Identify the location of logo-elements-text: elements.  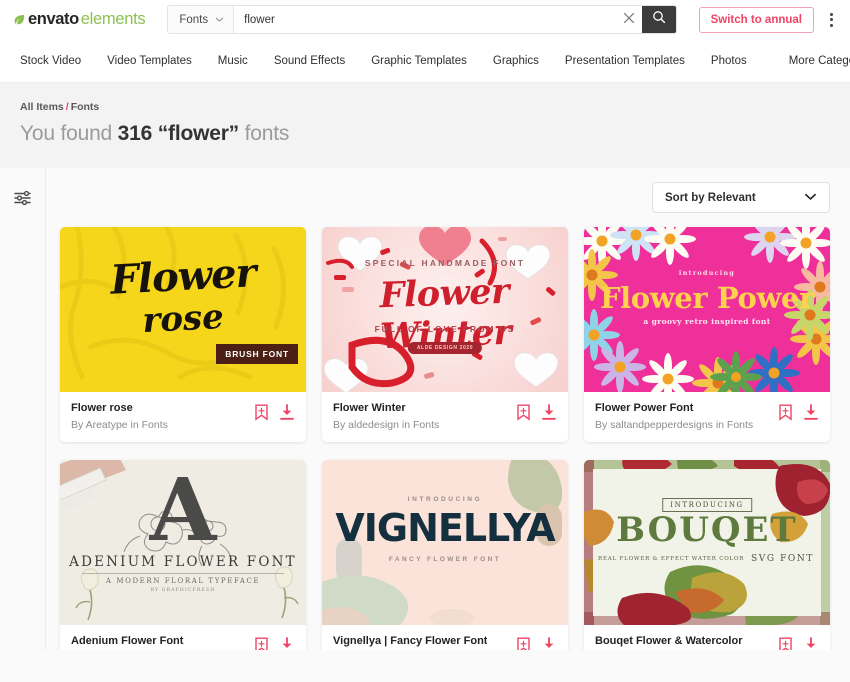
(113, 19).